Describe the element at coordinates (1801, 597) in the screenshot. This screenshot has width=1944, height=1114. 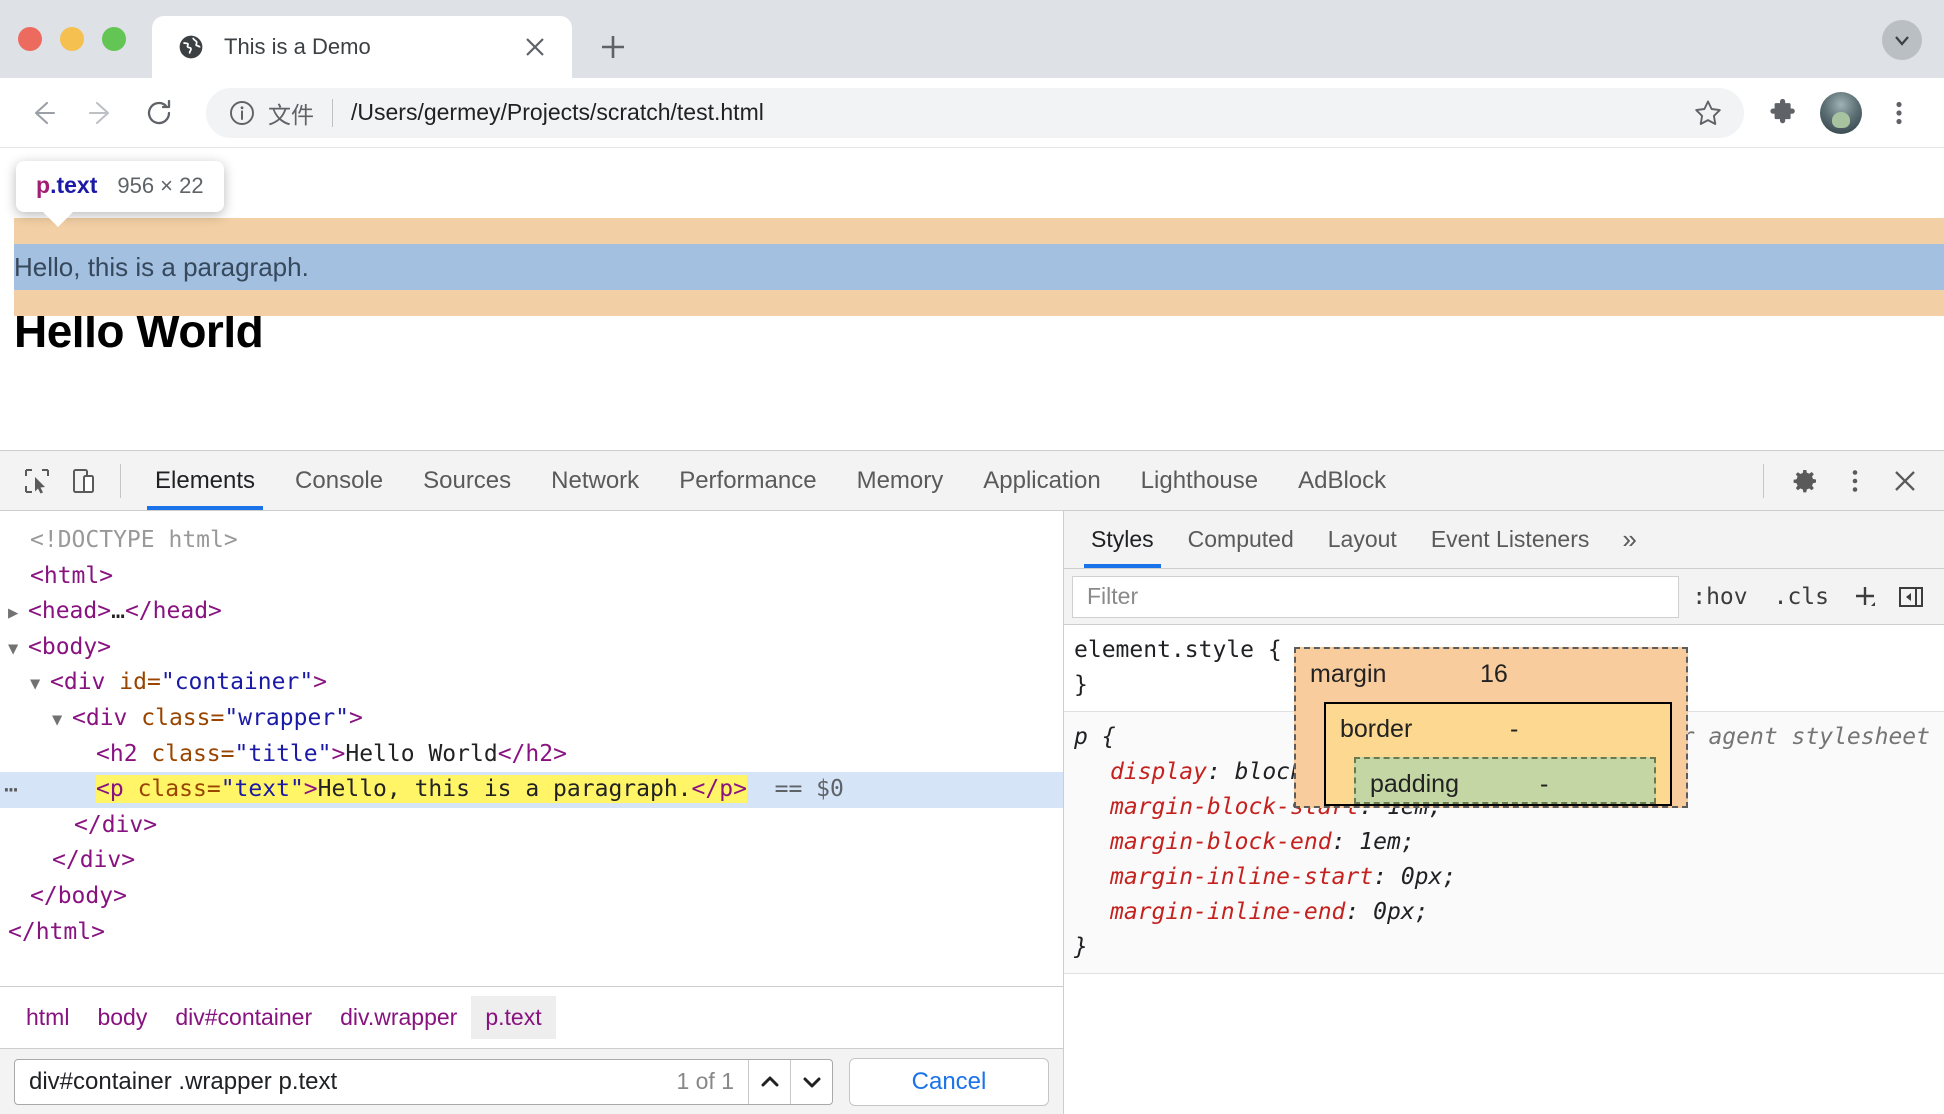
I see `class-toggle-button: .cls` at that location.